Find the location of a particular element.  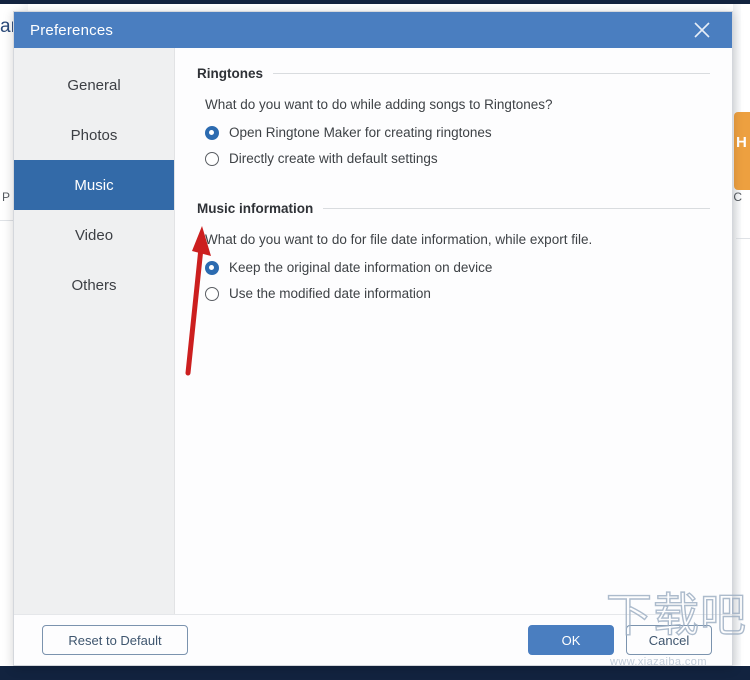

dialog-titlebar: Preferences is located at coordinates (373, 30).